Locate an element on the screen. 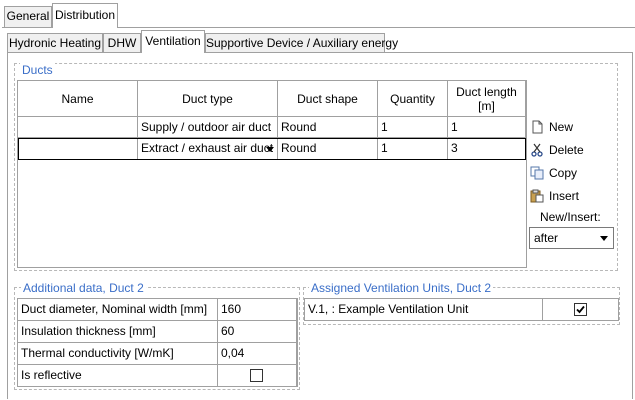 The image size is (635, 400). duct-type-select-value: Extract / exhaust air duct is located at coordinates (207, 148).